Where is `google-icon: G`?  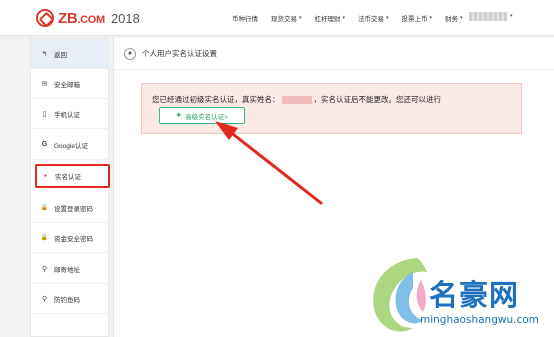 google-icon: G is located at coordinates (44, 144).